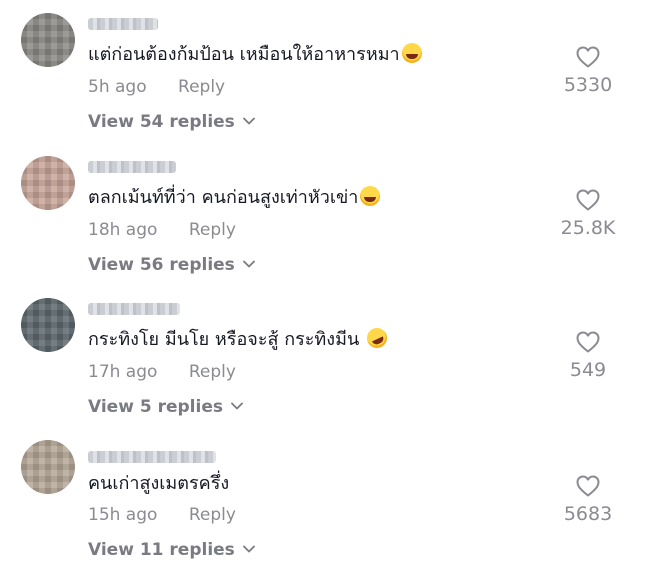  Describe the element at coordinates (155, 407) in the screenshot. I see `view-replies-label: View 5 replies` at that location.